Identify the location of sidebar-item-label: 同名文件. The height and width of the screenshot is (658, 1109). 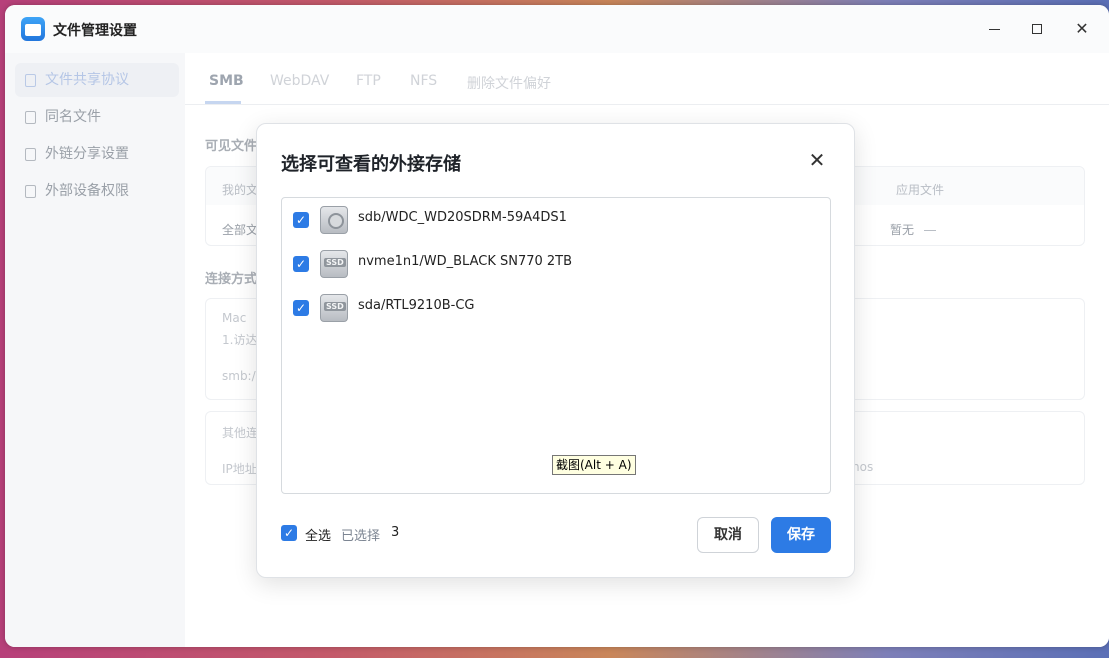
(73, 117).